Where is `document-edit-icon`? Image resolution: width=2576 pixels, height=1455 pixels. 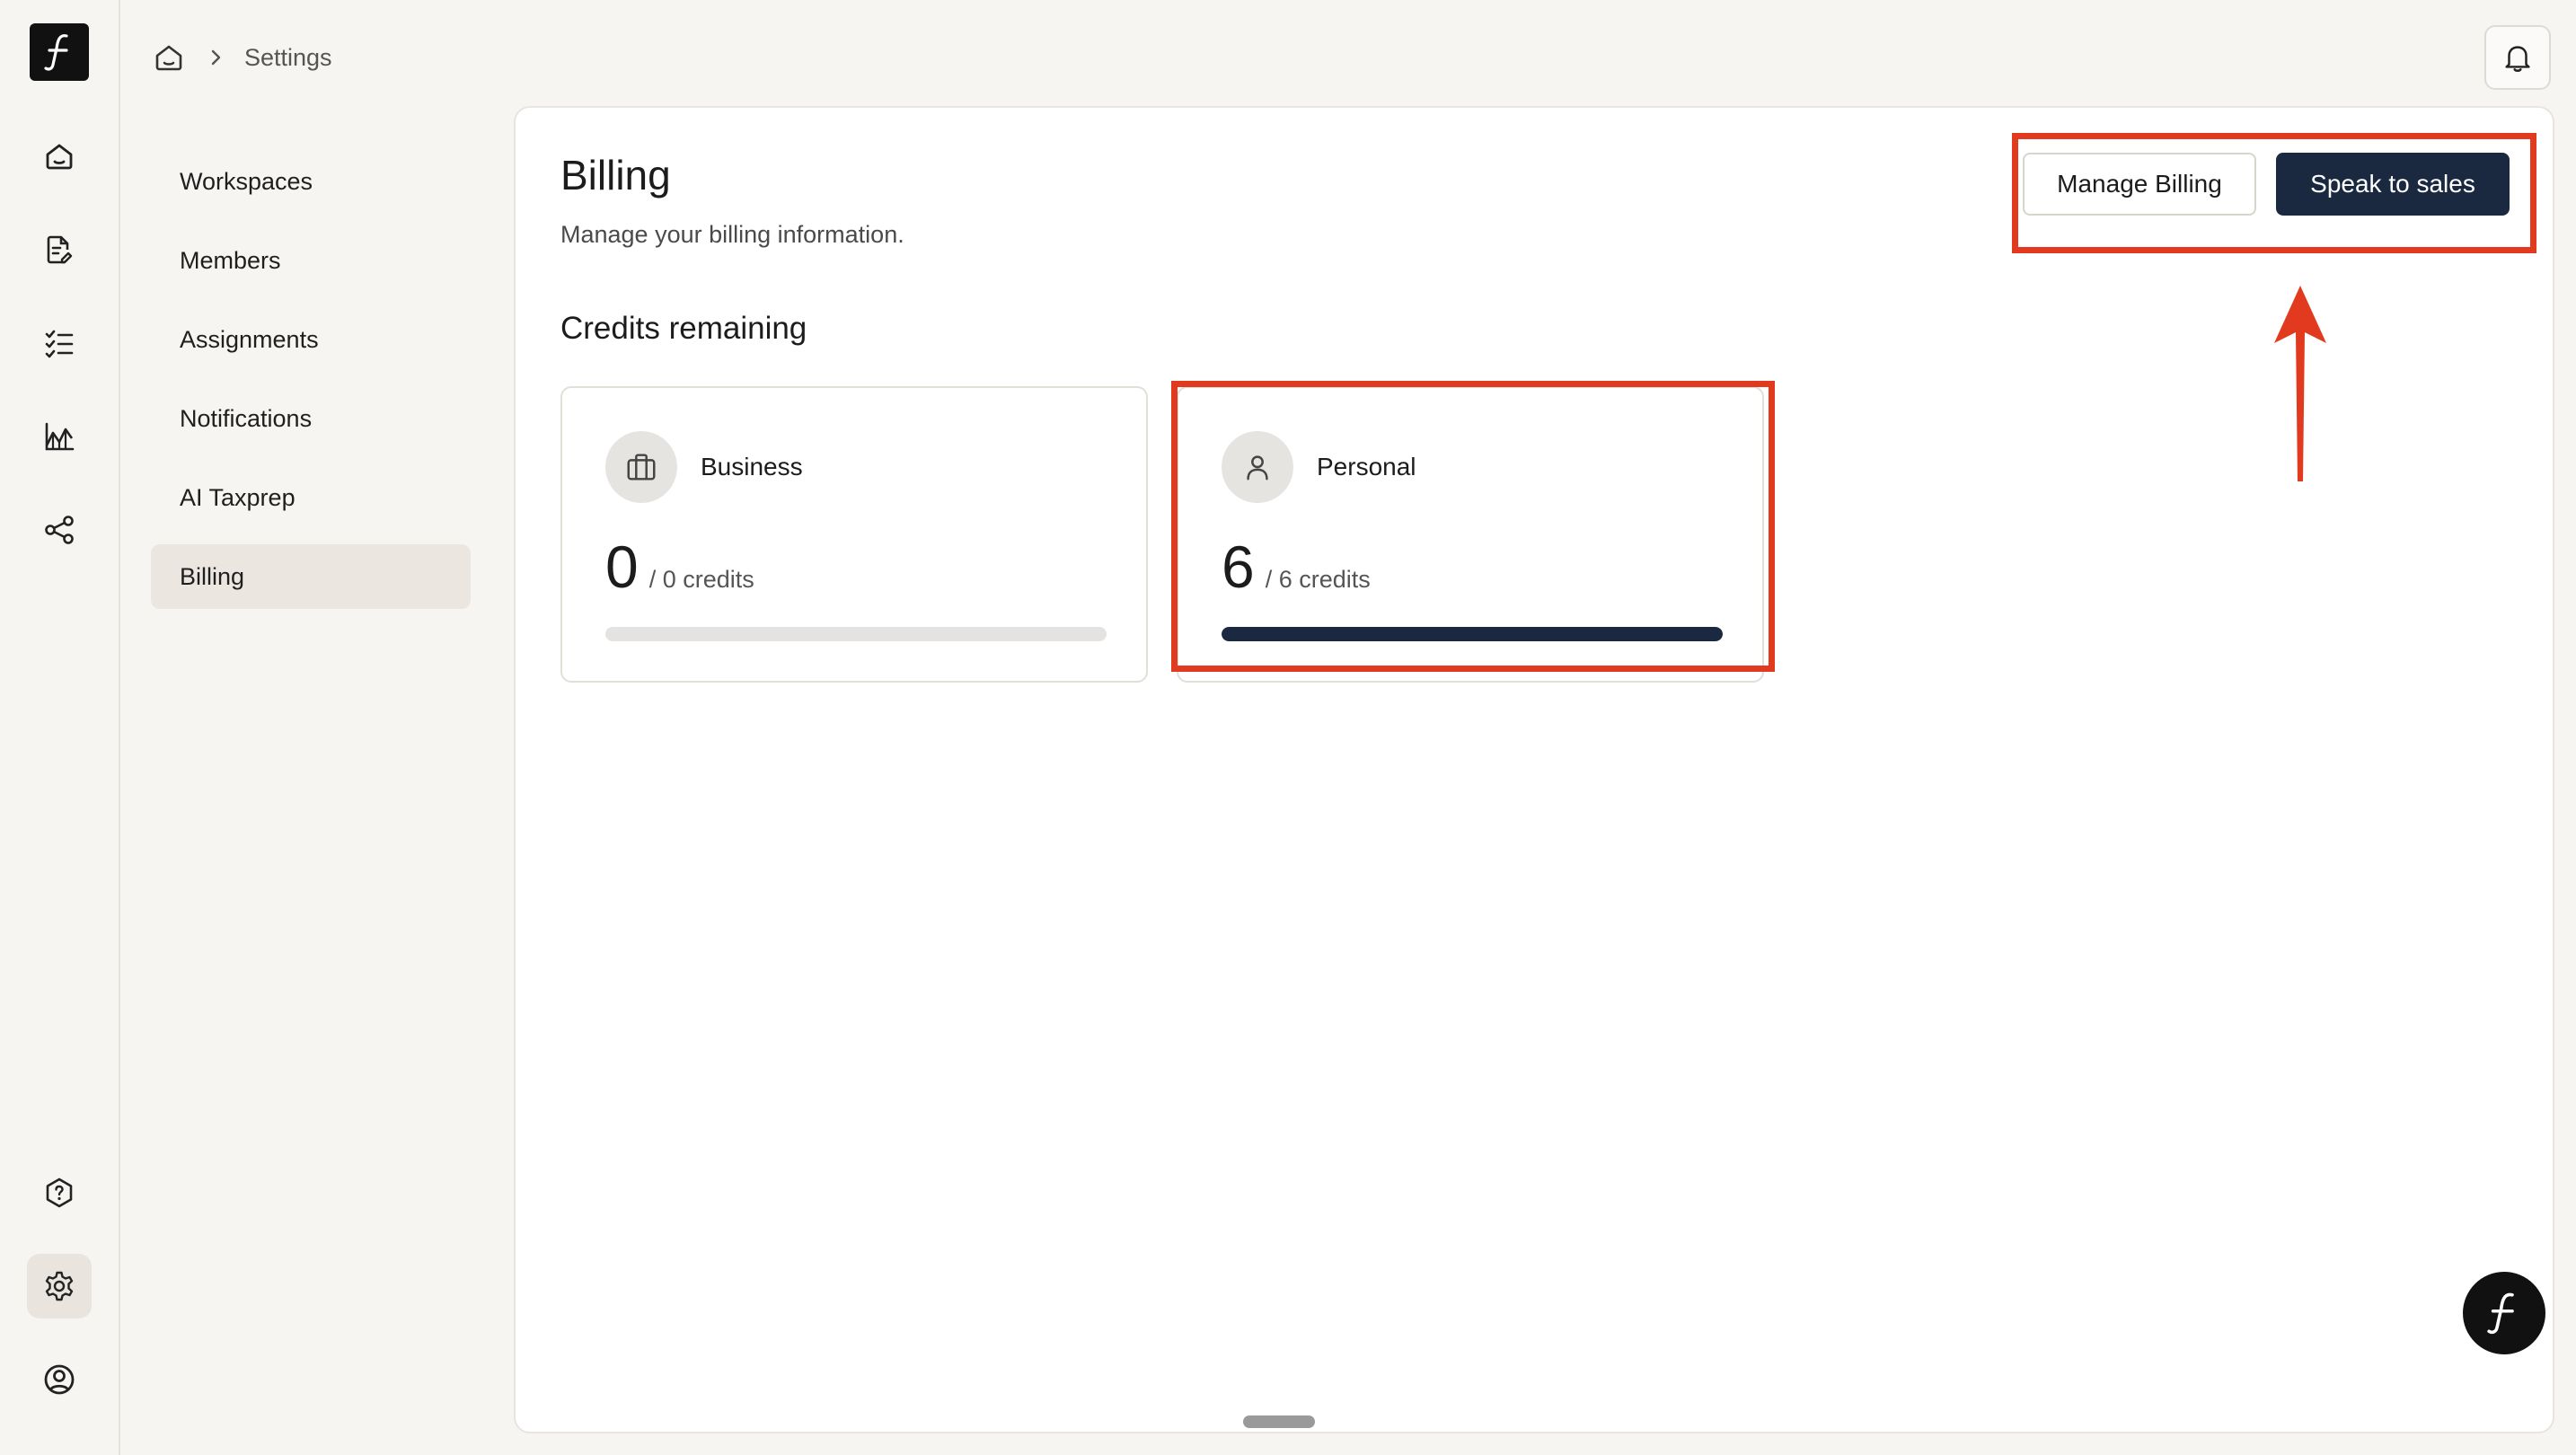 document-edit-icon is located at coordinates (60, 249).